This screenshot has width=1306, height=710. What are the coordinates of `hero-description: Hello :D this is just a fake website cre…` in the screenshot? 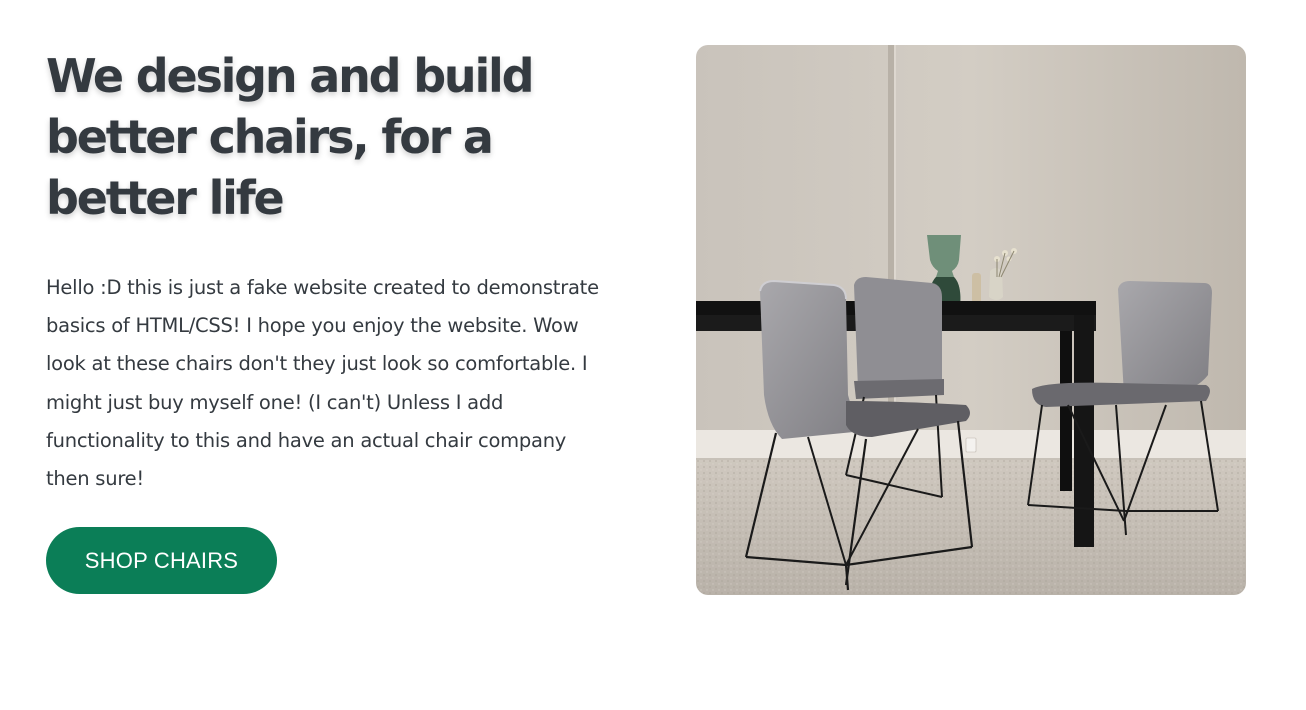 It's located at (322, 383).